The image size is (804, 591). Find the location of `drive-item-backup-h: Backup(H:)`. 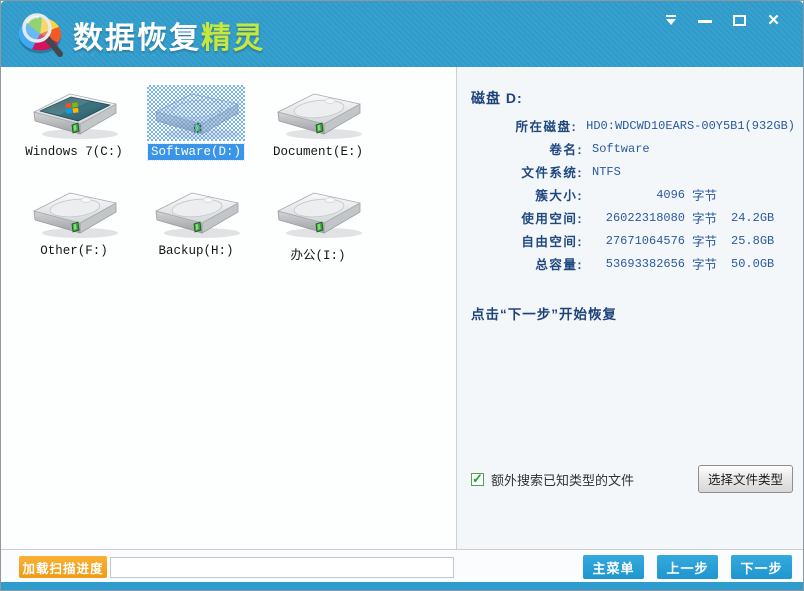

drive-item-backup-h: Backup(H:) is located at coordinates (196, 225).